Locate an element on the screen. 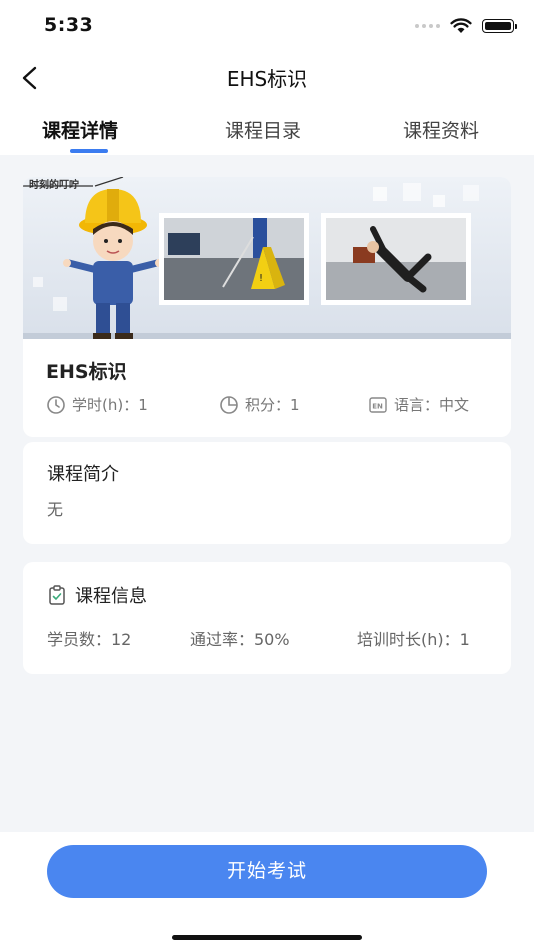 The width and height of the screenshot is (534, 950). home-indicator is located at coordinates (267, 937).